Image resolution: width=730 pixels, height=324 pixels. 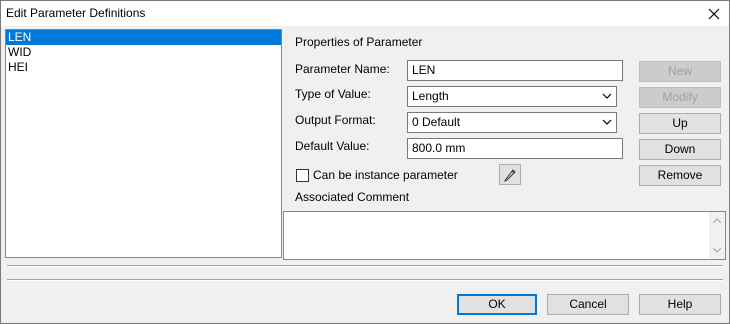 What do you see at coordinates (333, 94) in the screenshot?
I see `type-of-value-label: Type of Value:` at bounding box center [333, 94].